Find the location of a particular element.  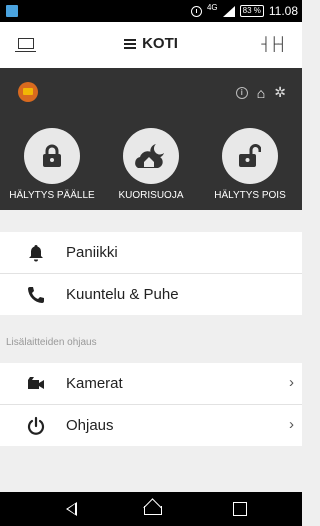

mode-label: KUORISUOJA is located at coordinates (151, 195).